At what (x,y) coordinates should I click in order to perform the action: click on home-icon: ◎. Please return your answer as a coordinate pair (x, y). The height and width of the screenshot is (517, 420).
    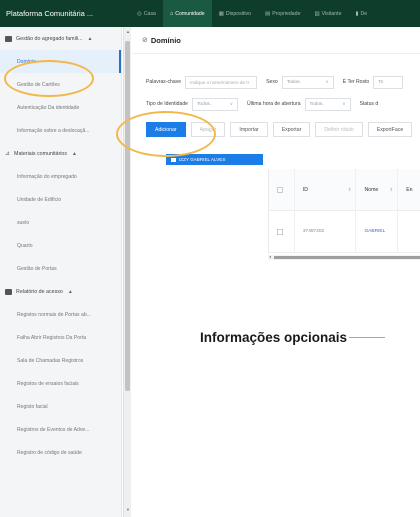
    Looking at the image, I should click on (139, 13).